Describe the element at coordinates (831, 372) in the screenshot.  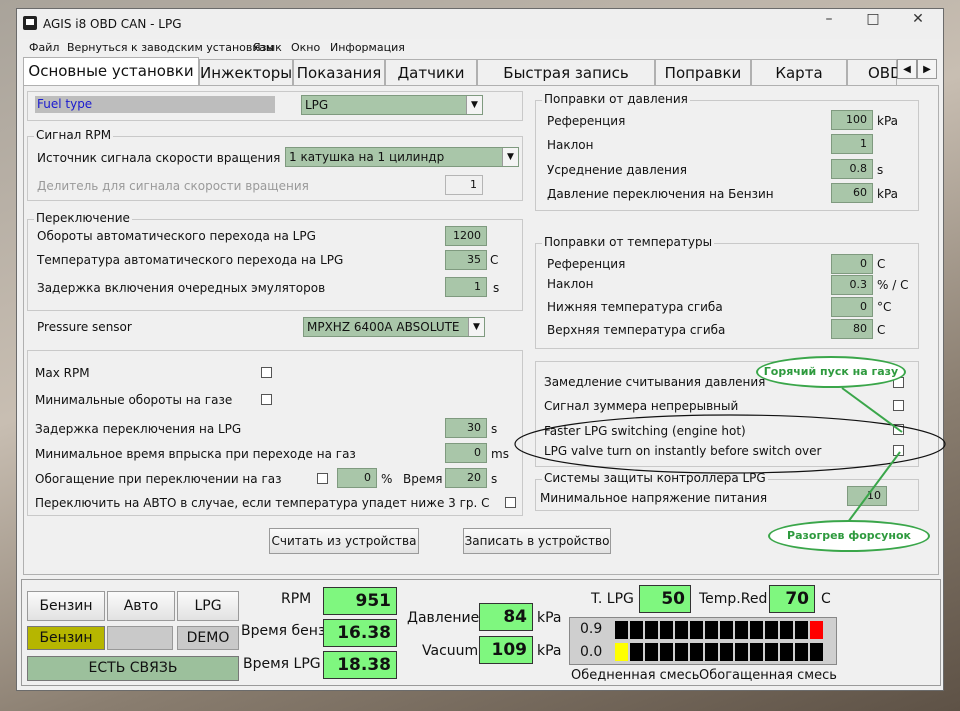
I see `hot-start-annotation: Горячий пуск на газу` at that location.